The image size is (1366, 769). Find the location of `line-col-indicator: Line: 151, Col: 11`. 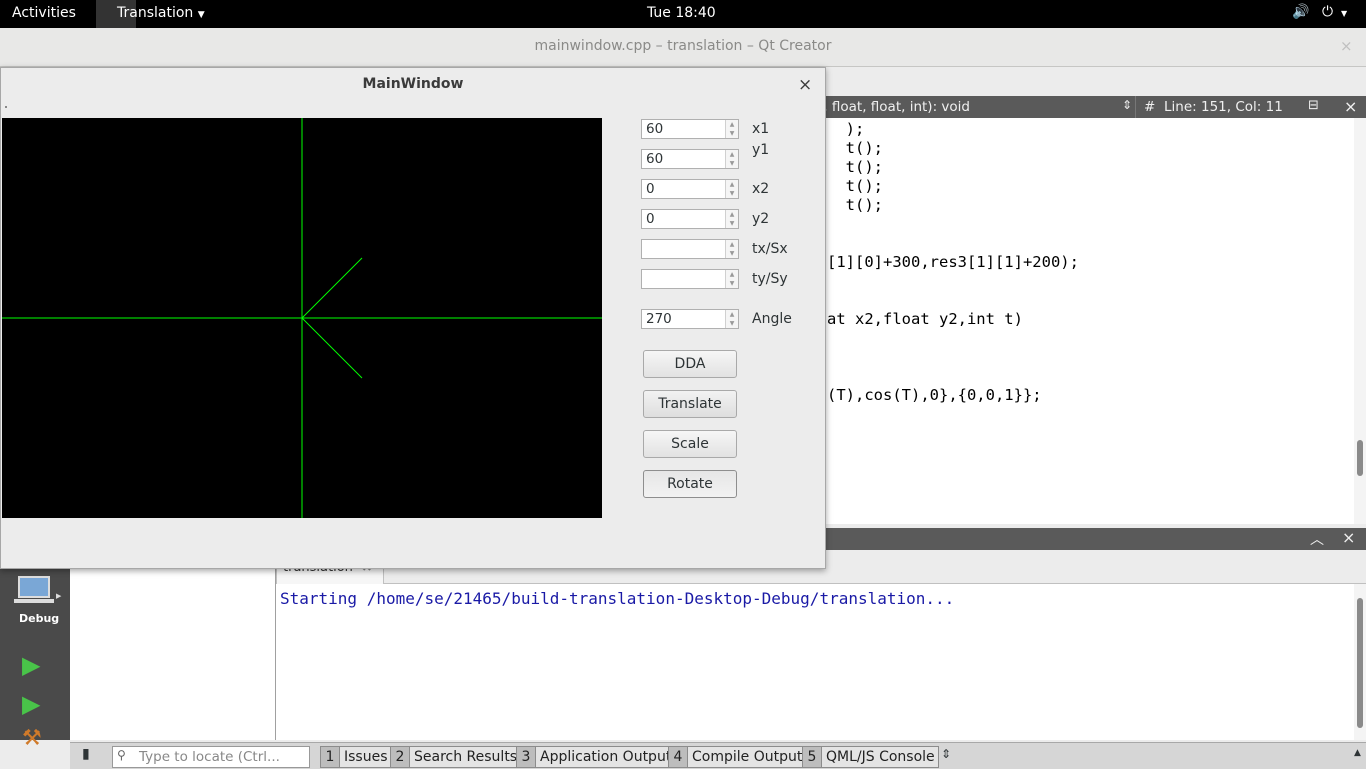

line-col-indicator: Line: 151, Col: 11 is located at coordinates (1223, 107).